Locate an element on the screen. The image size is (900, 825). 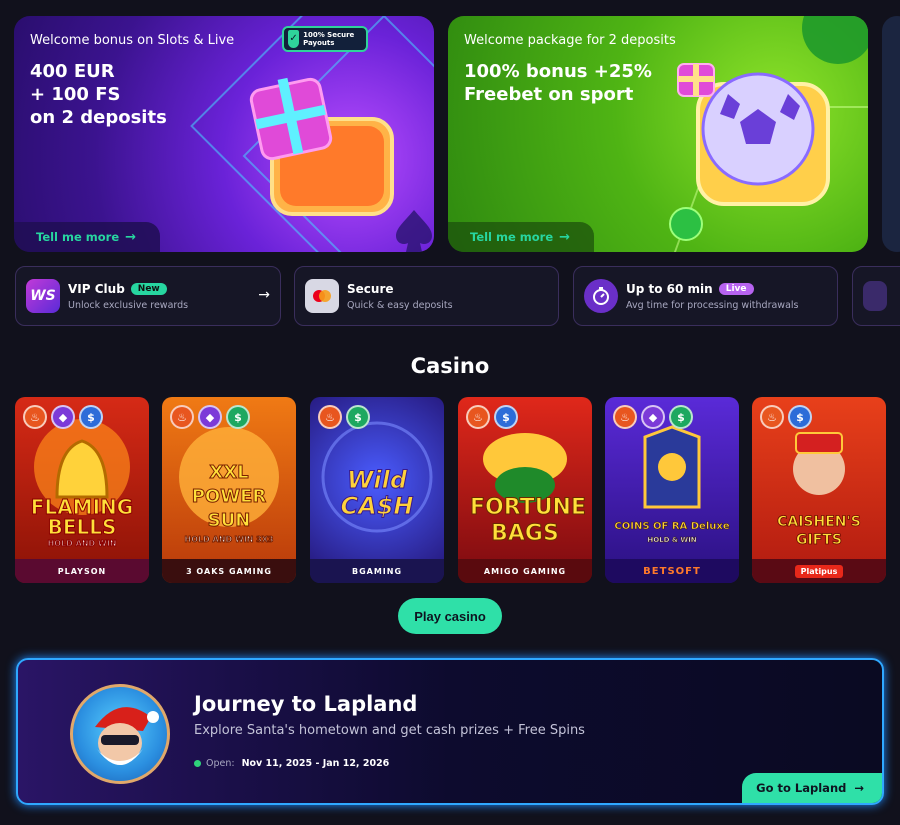
santa-avatar is located at coordinates (120, 734).